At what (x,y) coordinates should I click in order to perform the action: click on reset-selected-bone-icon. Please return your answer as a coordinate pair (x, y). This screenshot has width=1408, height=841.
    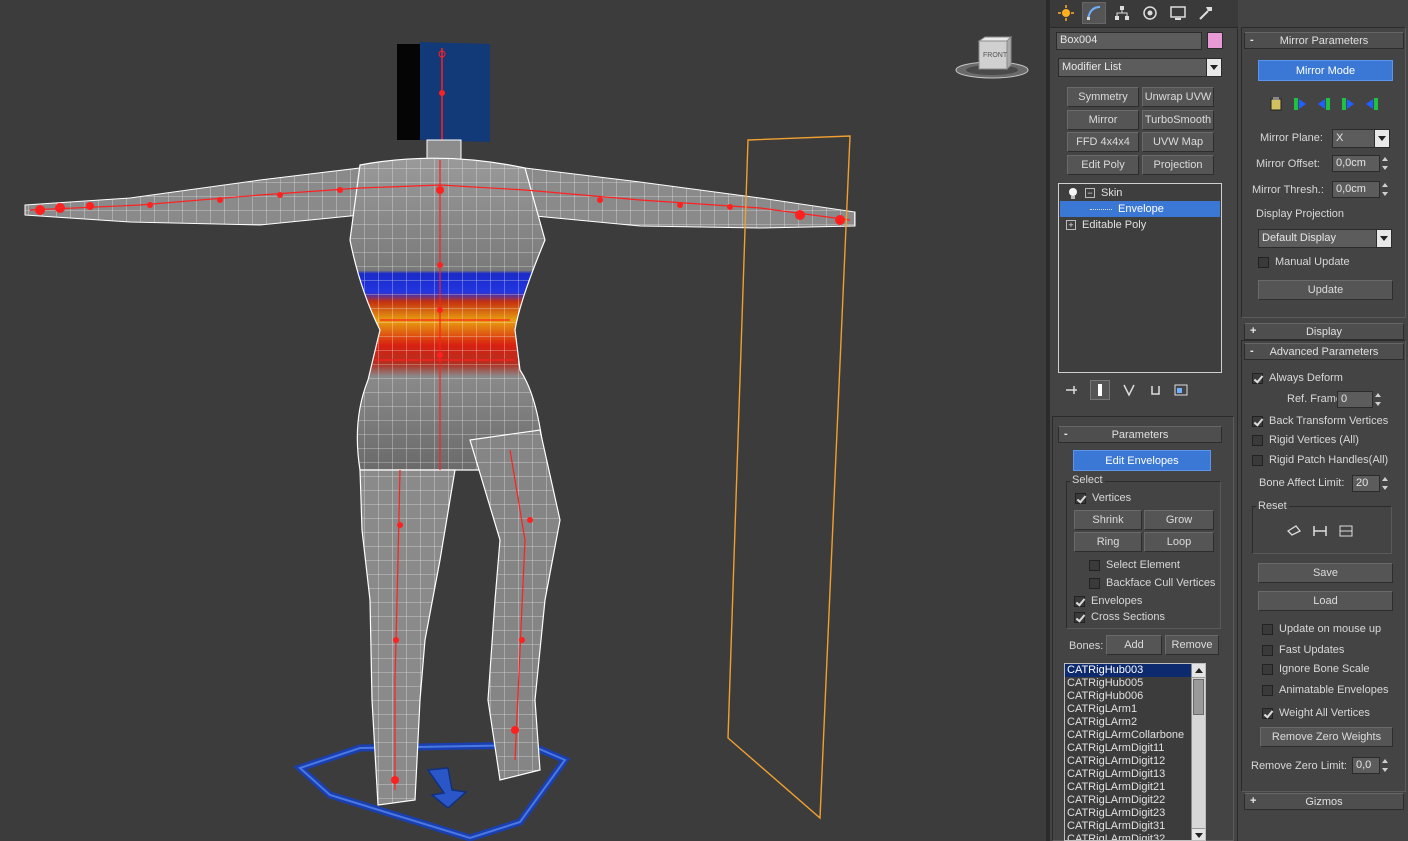
    Looking at the image, I should click on (1320, 531).